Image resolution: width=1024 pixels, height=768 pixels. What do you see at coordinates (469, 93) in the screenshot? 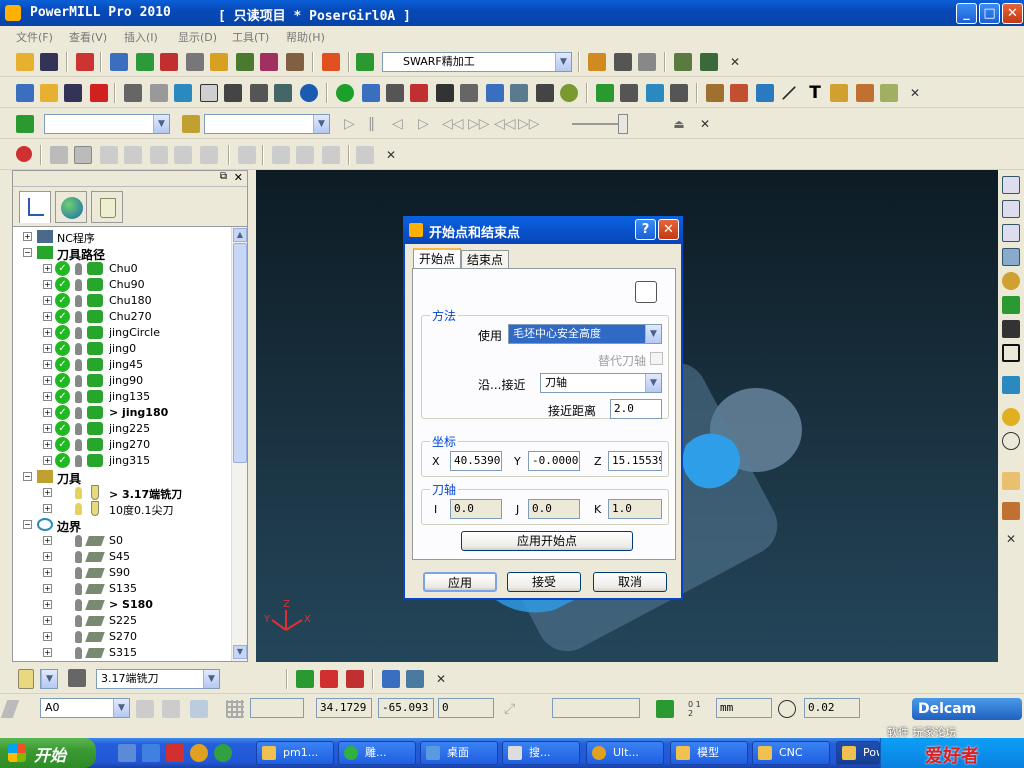
I see `table-icon` at bounding box center [469, 93].